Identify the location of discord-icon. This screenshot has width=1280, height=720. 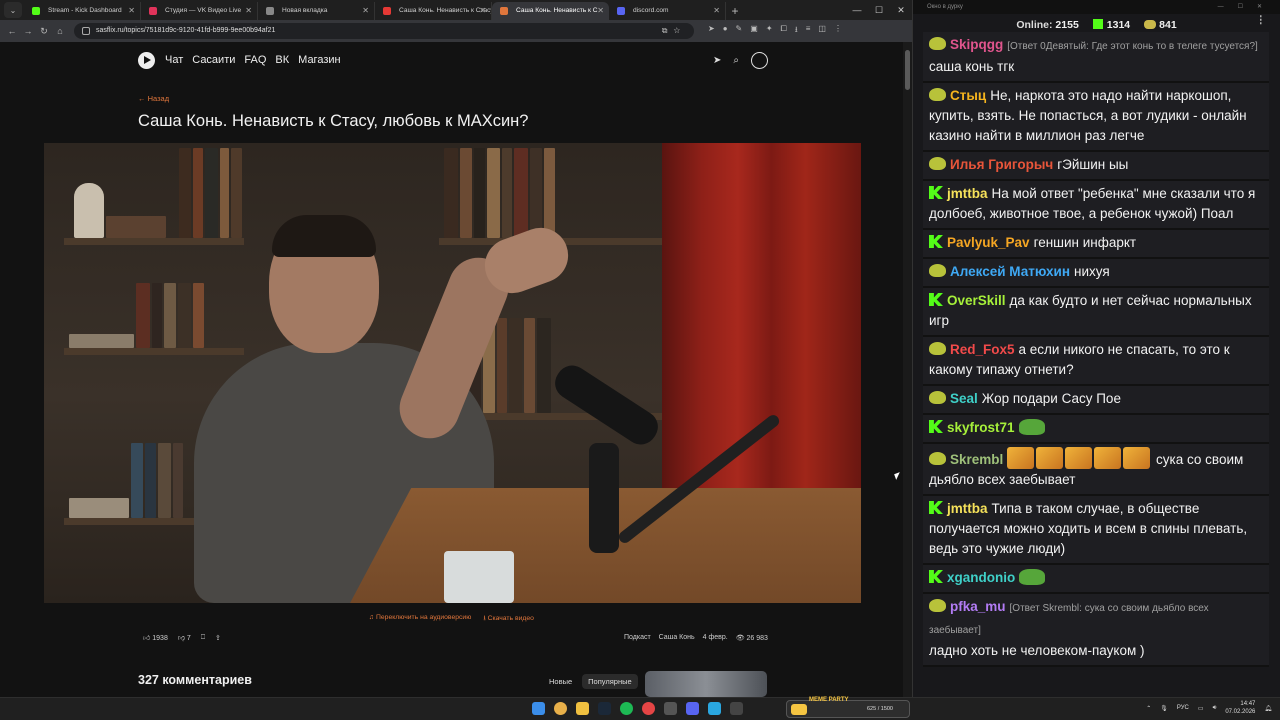
(692, 708).